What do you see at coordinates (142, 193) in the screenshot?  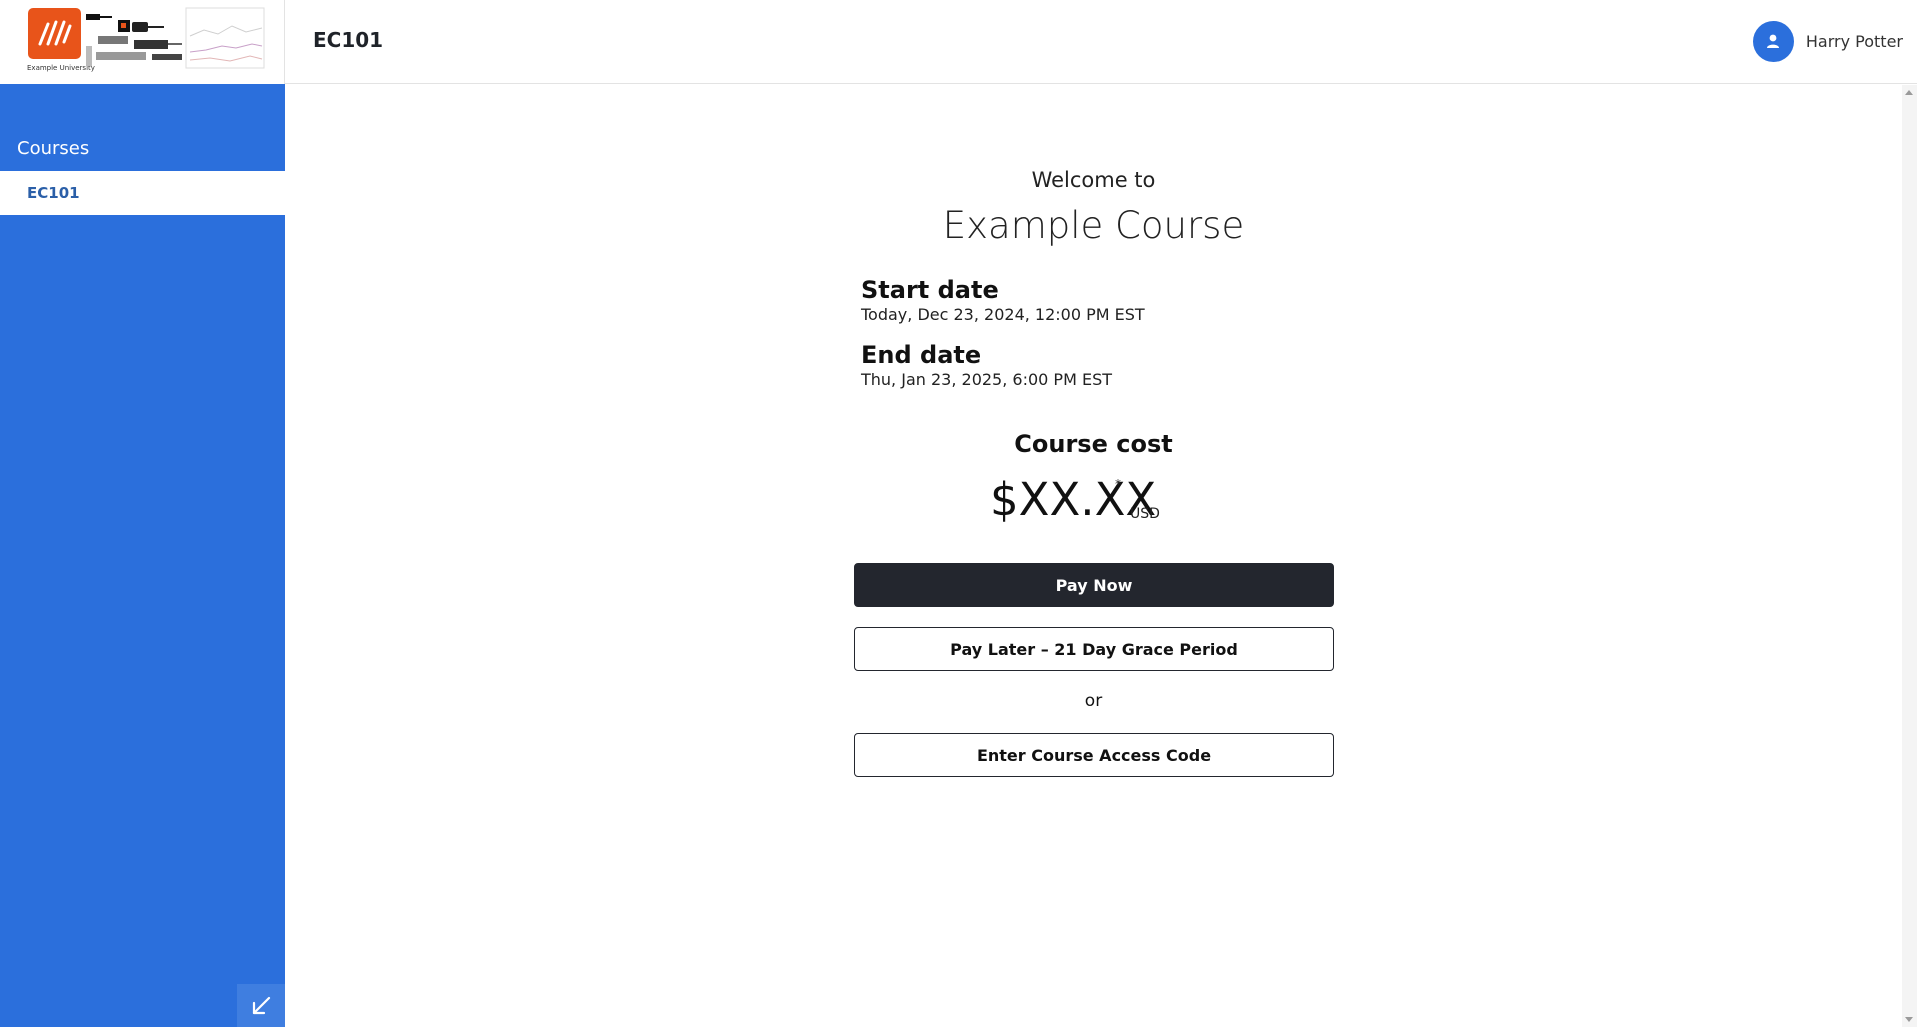 I see `sidebar-item-ec101: EC101` at bounding box center [142, 193].